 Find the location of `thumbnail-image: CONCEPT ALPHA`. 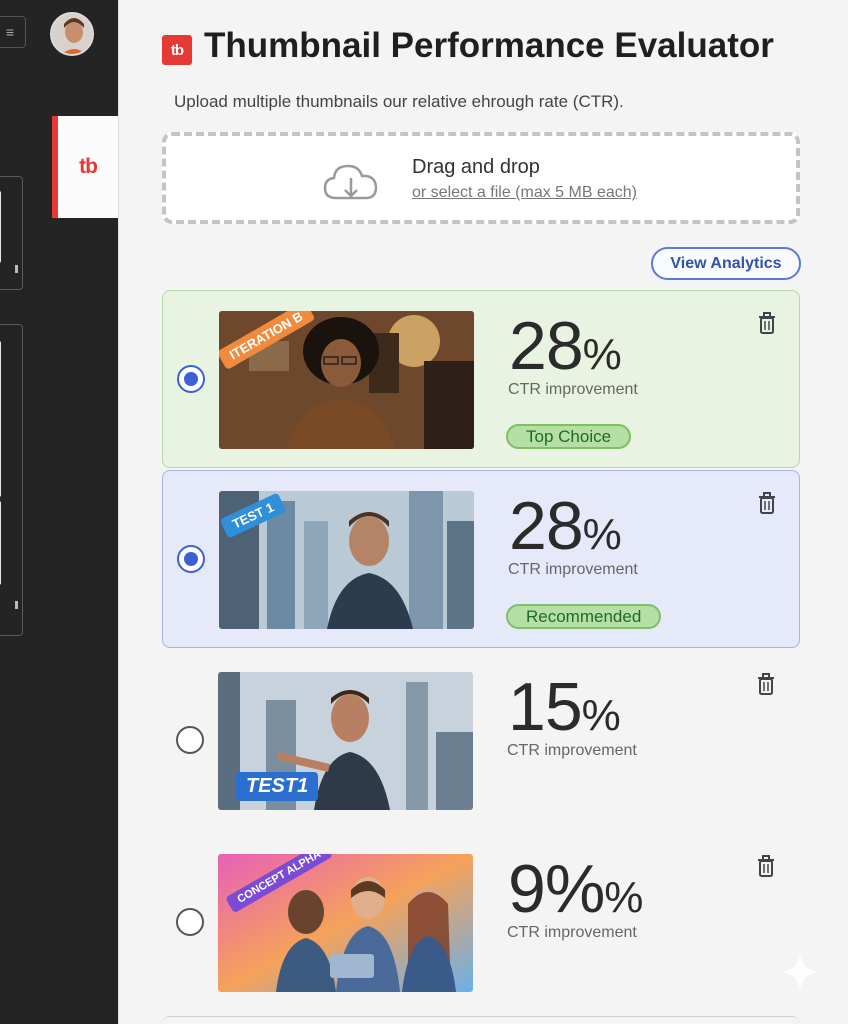

thumbnail-image: CONCEPT ALPHA is located at coordinates (345, 923).